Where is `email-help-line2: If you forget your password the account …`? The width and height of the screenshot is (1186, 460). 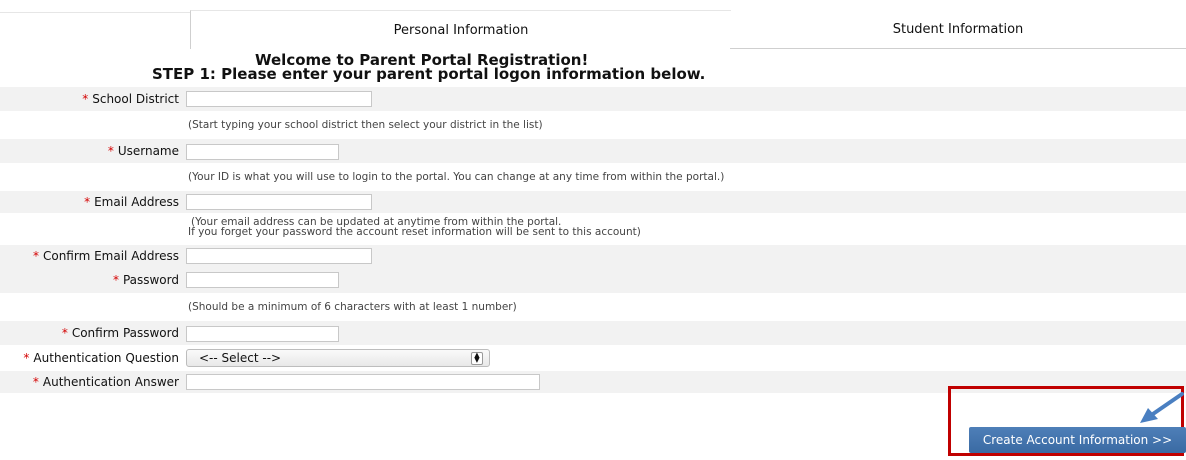 email-help-line2: If you forget your password the account … is located at coordinates (414, 232).